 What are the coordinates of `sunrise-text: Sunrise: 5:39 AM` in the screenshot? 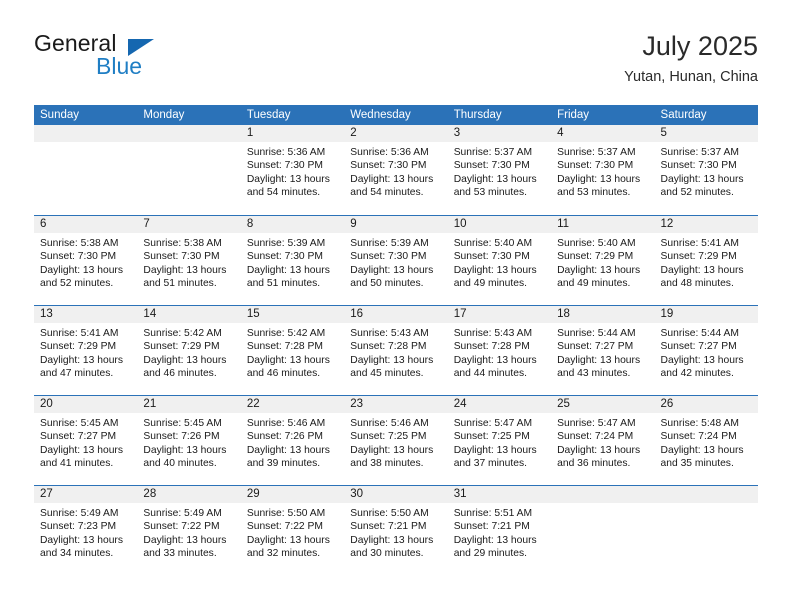 It's located at (389, 243).